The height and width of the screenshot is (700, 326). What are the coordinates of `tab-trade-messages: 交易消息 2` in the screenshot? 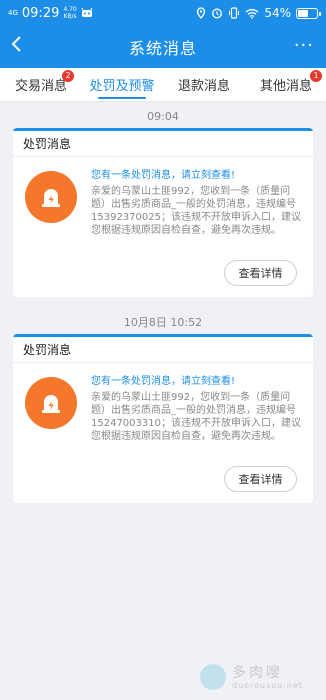 It's located at (41, 84).